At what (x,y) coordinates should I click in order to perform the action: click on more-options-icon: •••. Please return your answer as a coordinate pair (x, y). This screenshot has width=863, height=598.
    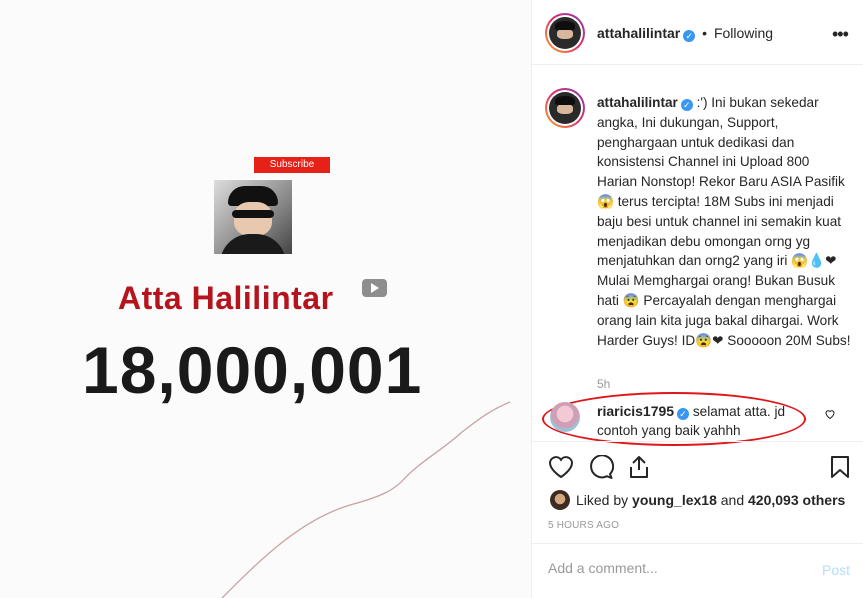
    Looking at the image, I should click on (840, 34).